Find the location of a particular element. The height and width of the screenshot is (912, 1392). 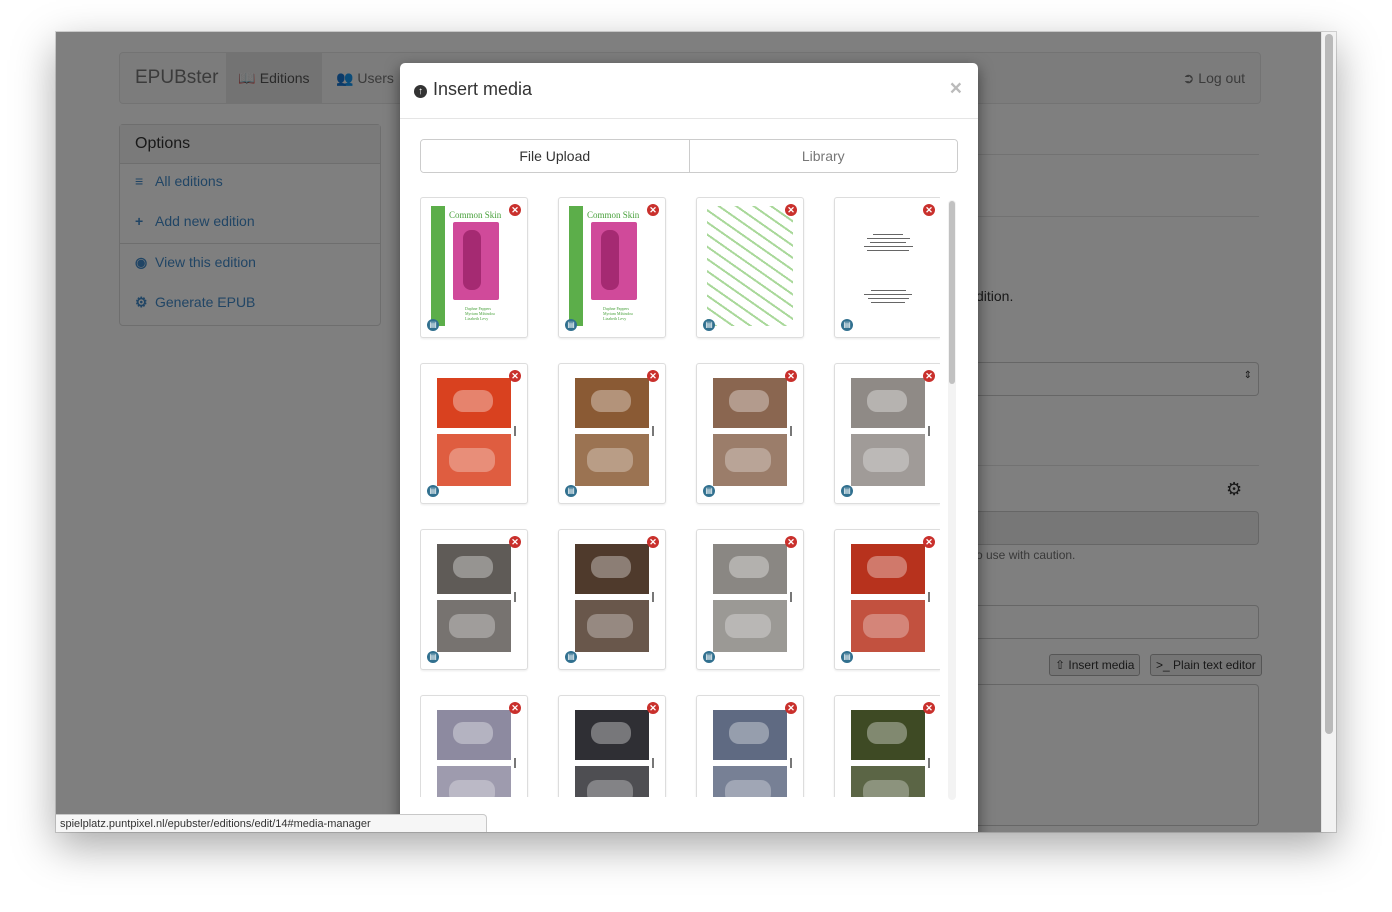

modal-header: ↑ Insert media × is located at coordinates (689, 91).